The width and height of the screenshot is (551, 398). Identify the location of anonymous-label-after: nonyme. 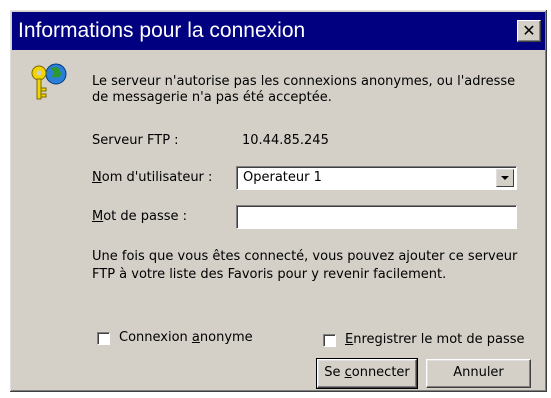
(226, 337).